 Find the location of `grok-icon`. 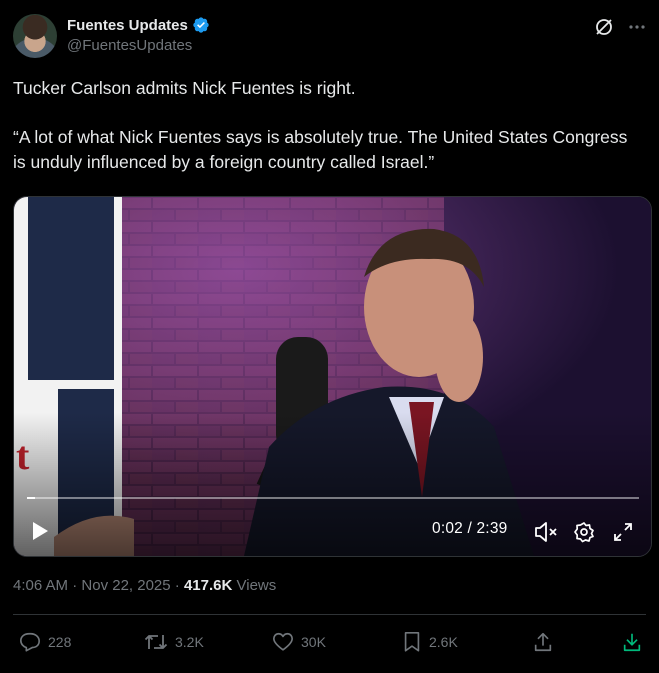

grok-icon is located at coordinates (604, 27).